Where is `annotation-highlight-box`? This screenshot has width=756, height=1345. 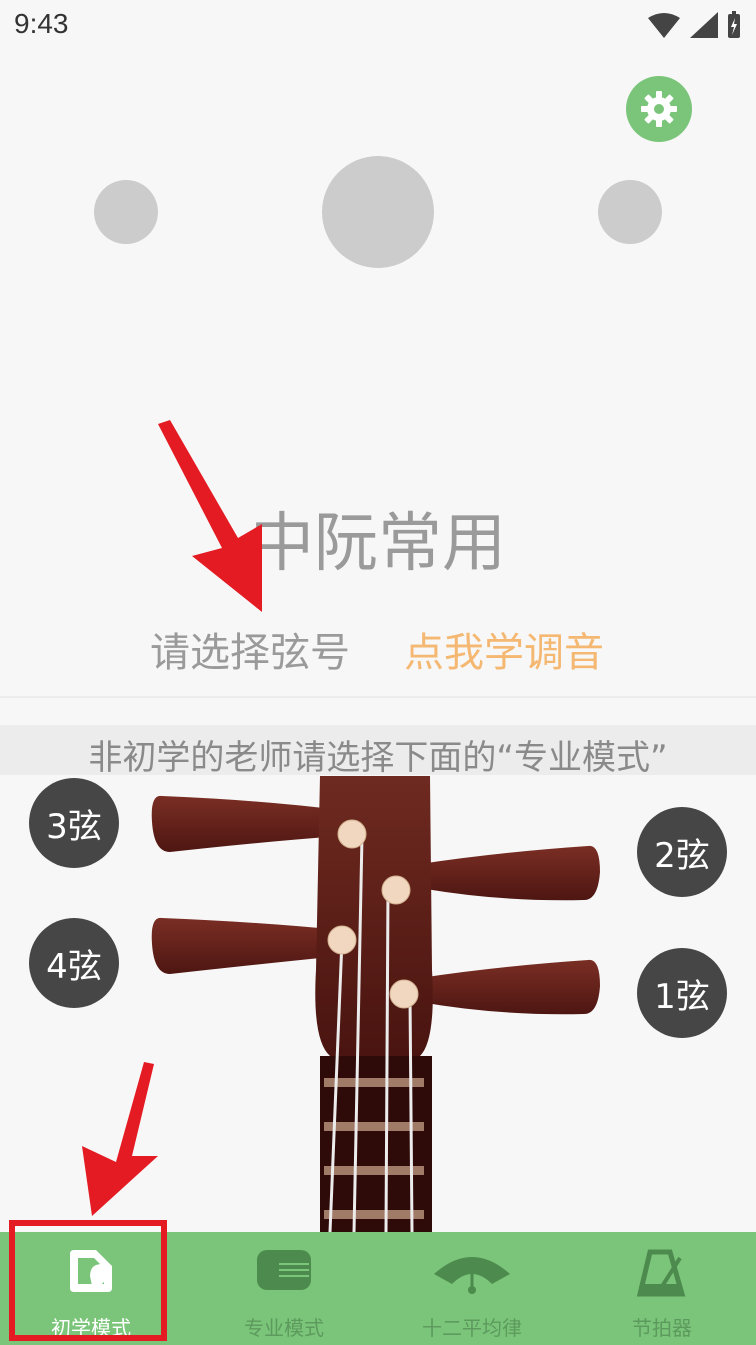 annotation-highlight-box is located at coordinates (88, 1280).